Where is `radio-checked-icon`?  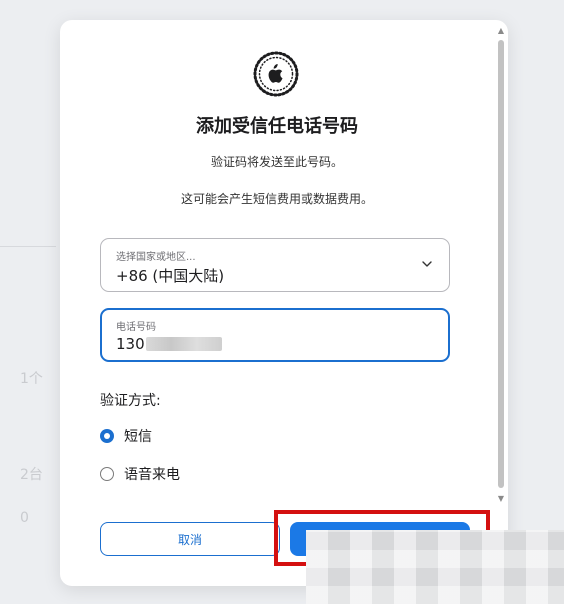 radio-checked-icon is located at coordinates (107, 436).